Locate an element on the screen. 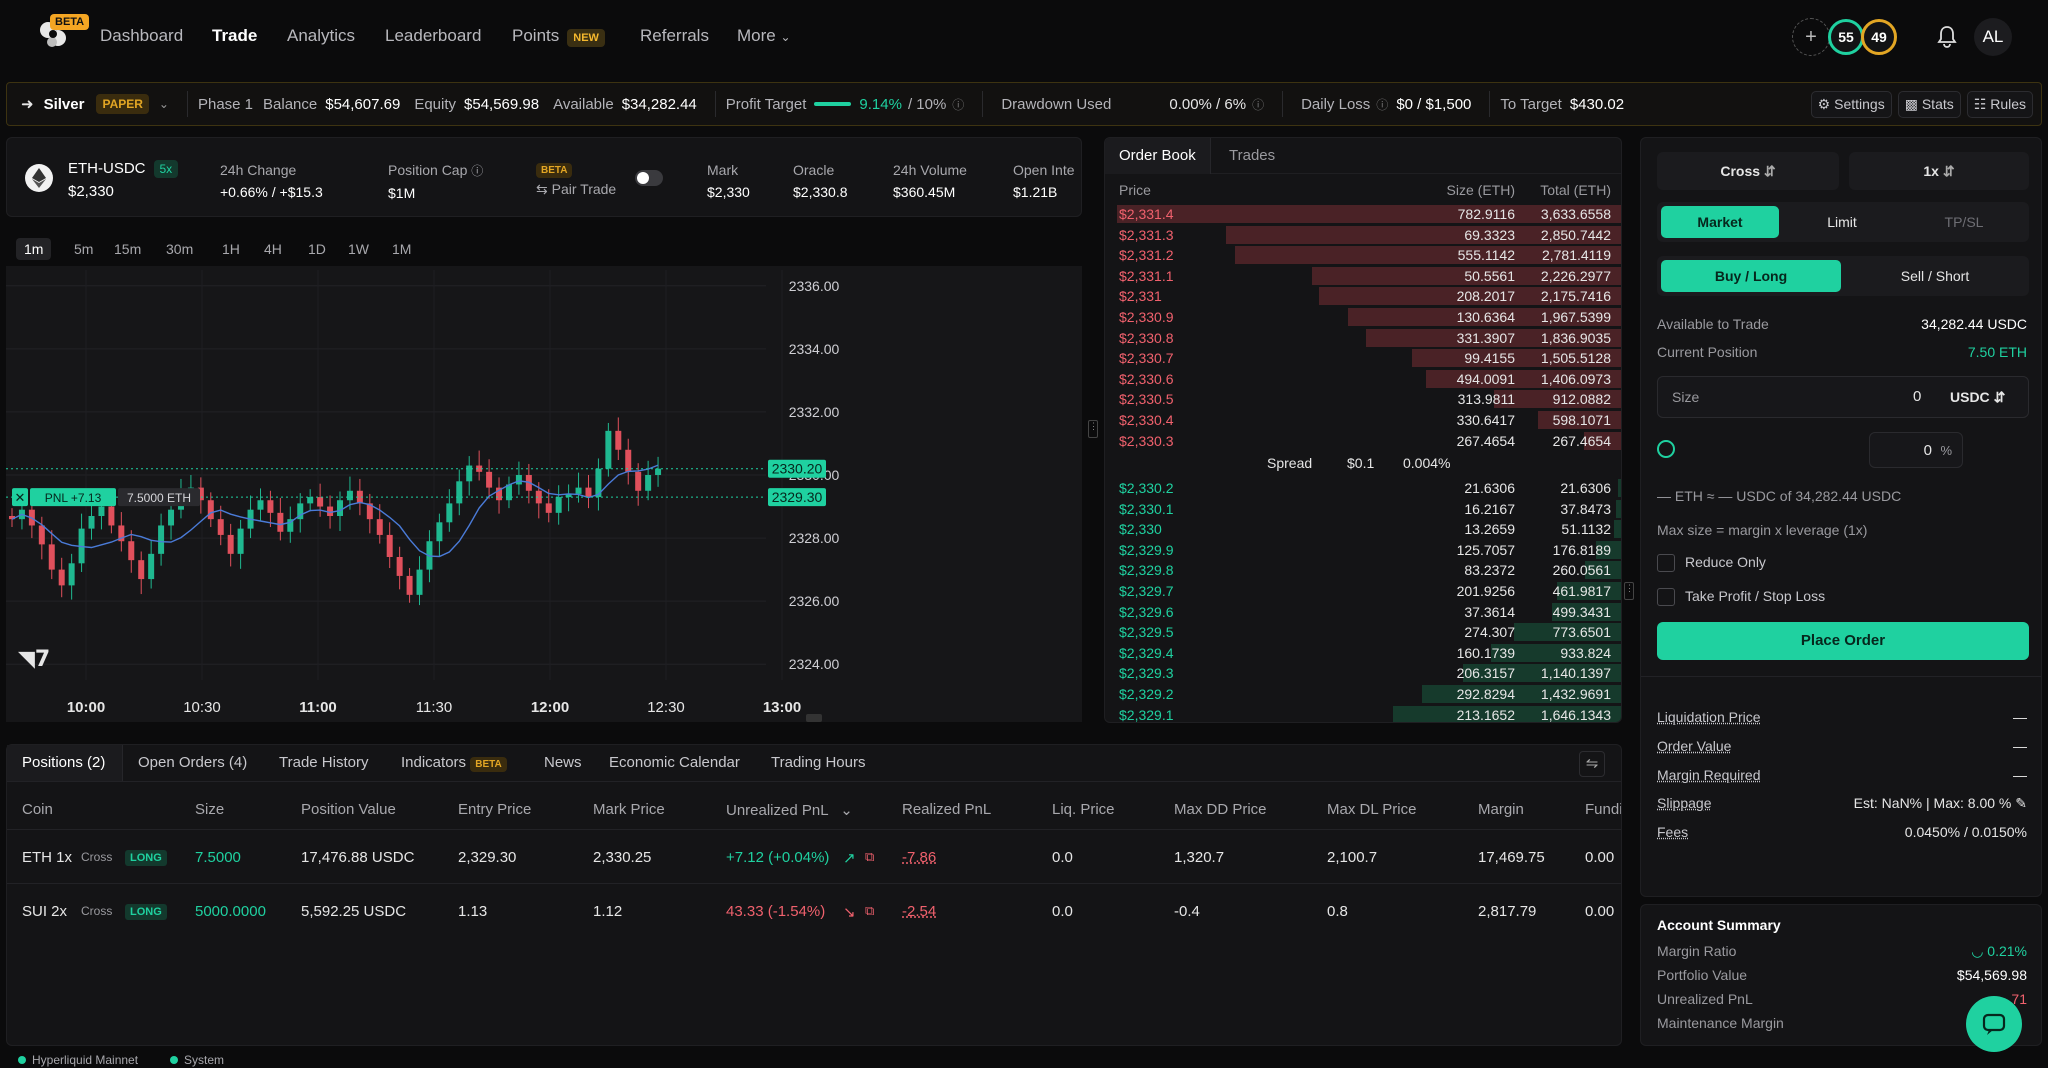 The height and width of the screenshot is (1068, 2048). score-ring-amber: 49 is located at coordinates (1879, 37).